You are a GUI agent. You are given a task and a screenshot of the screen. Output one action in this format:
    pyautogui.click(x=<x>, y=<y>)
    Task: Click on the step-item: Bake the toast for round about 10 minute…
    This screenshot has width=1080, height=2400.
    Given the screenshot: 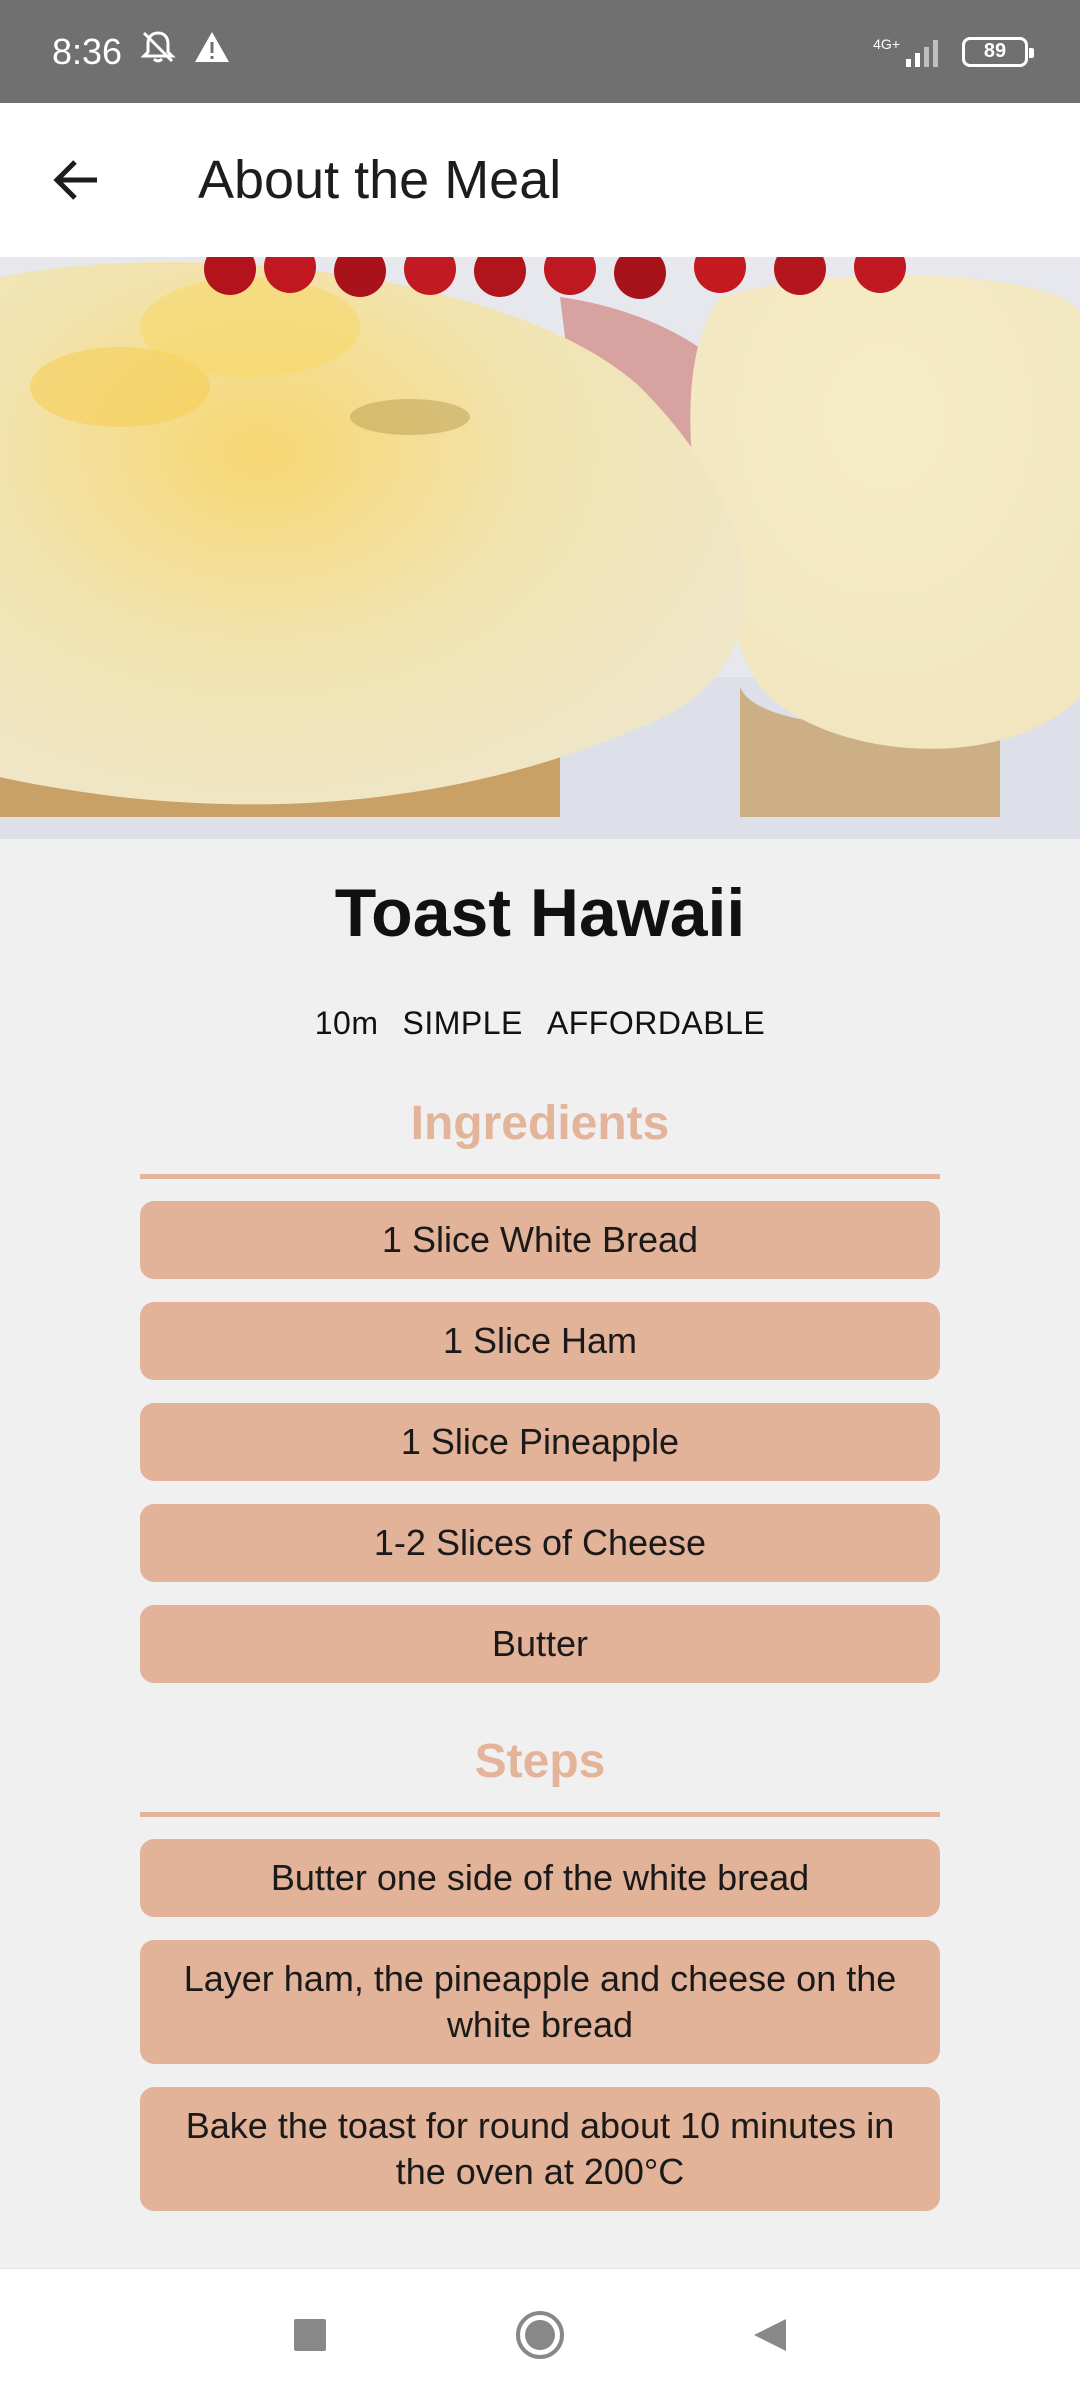 What is the action you would take?
    pyautogui.click(x=540, y=2149)
    